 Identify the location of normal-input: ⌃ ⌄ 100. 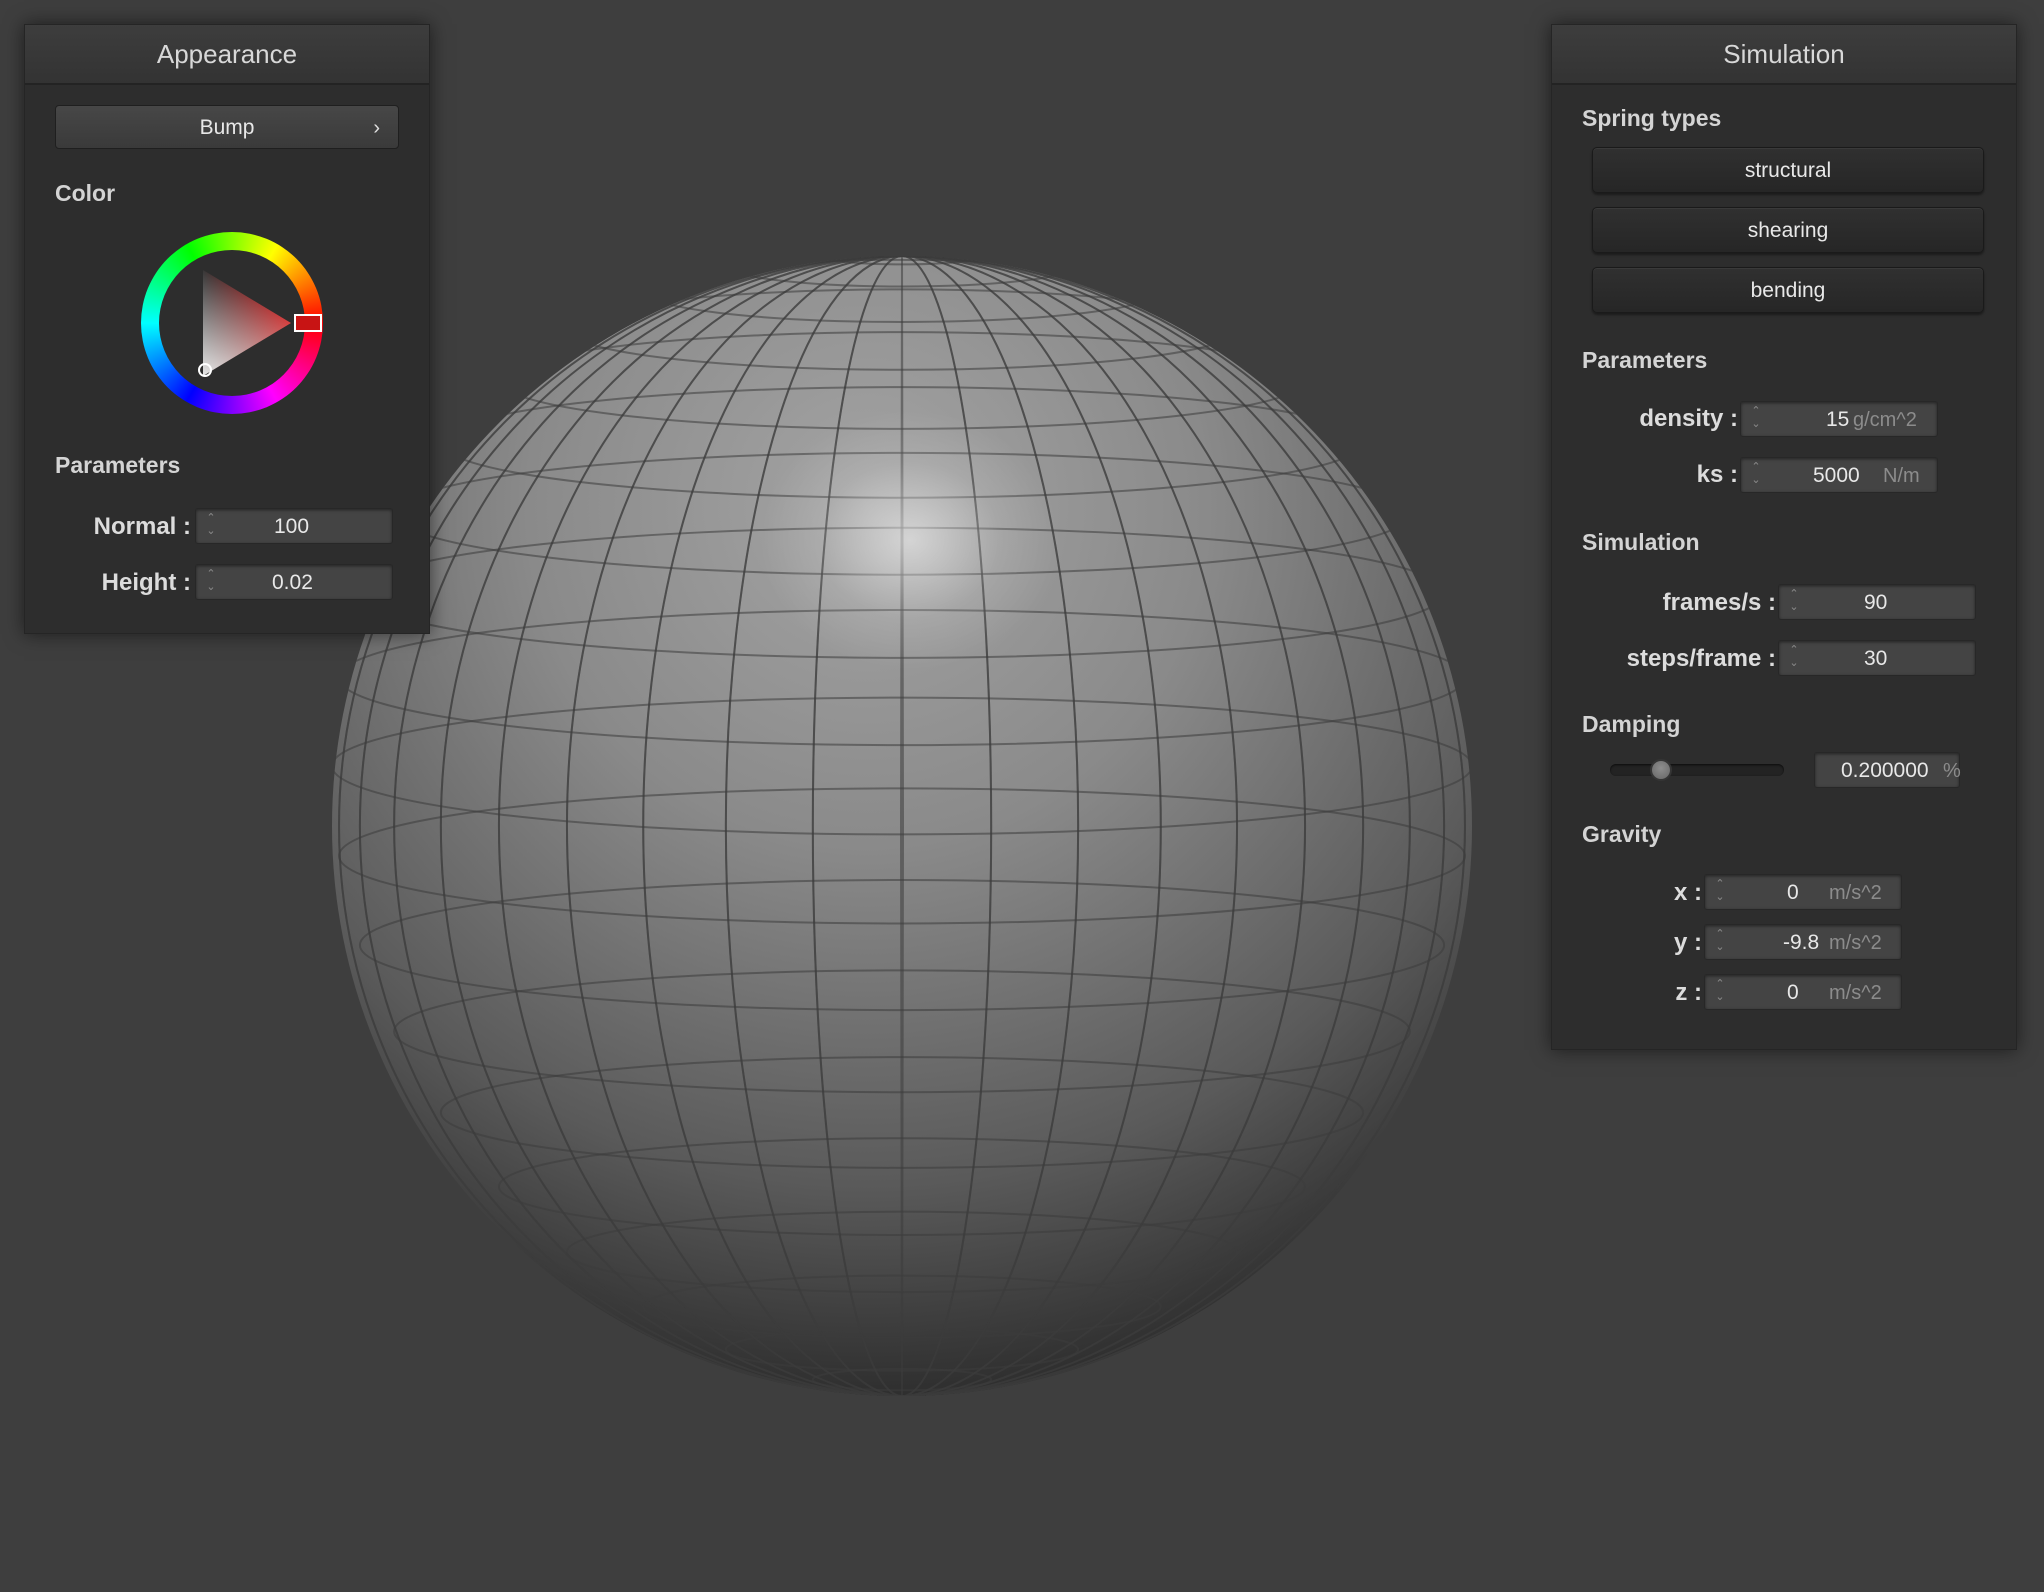
(294, 526).